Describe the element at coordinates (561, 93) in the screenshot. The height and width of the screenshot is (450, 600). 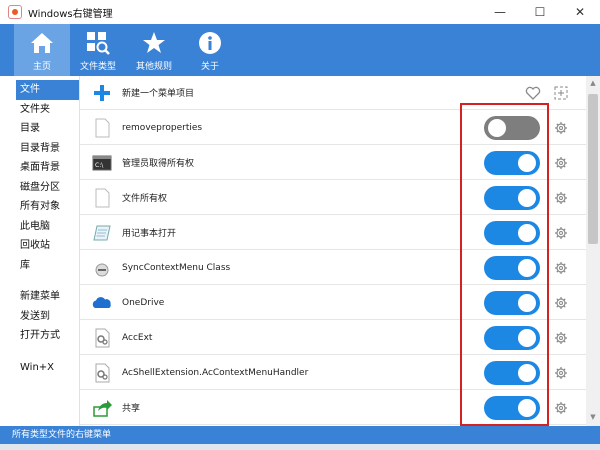
I see `add-new-icon` at that location.